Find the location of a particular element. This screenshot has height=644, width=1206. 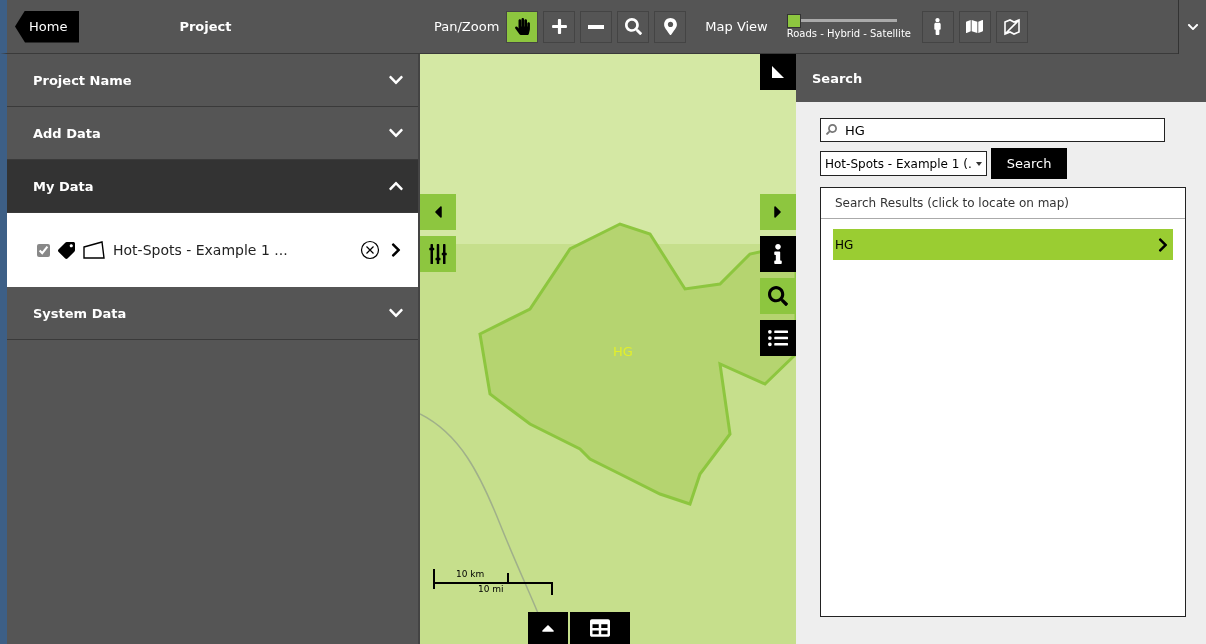

slider-caption: Roads - Hybrid - Satellite is located at coordinates (848, 33).